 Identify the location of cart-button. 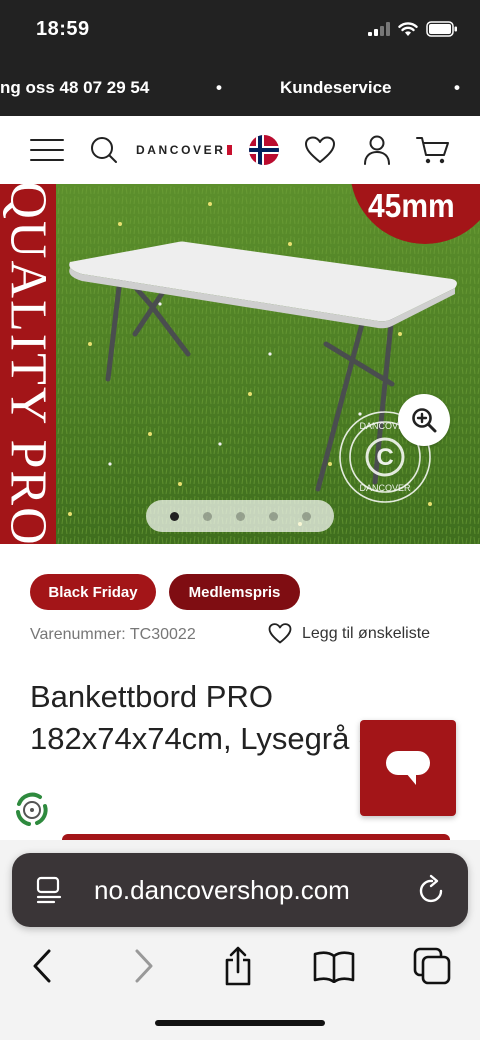
(433, 150).